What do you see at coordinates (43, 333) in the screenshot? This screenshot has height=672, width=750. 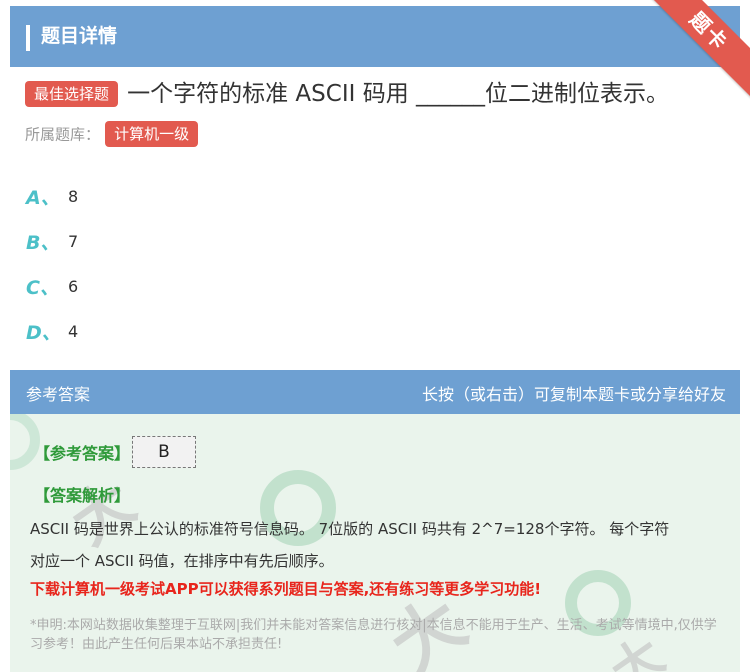 I see `option-letter: D、` at bounding box center [43, 333].